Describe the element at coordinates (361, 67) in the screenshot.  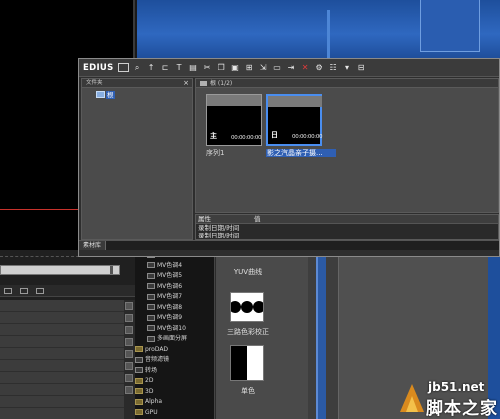
I see `layout-icon: ⊟` at that location.